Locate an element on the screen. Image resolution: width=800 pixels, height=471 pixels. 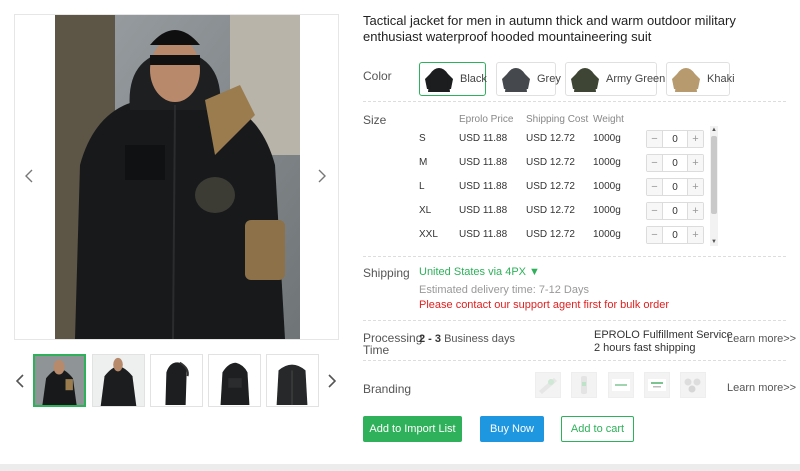
color-label-army-green: Army Green is located at coordinates (636, 79).